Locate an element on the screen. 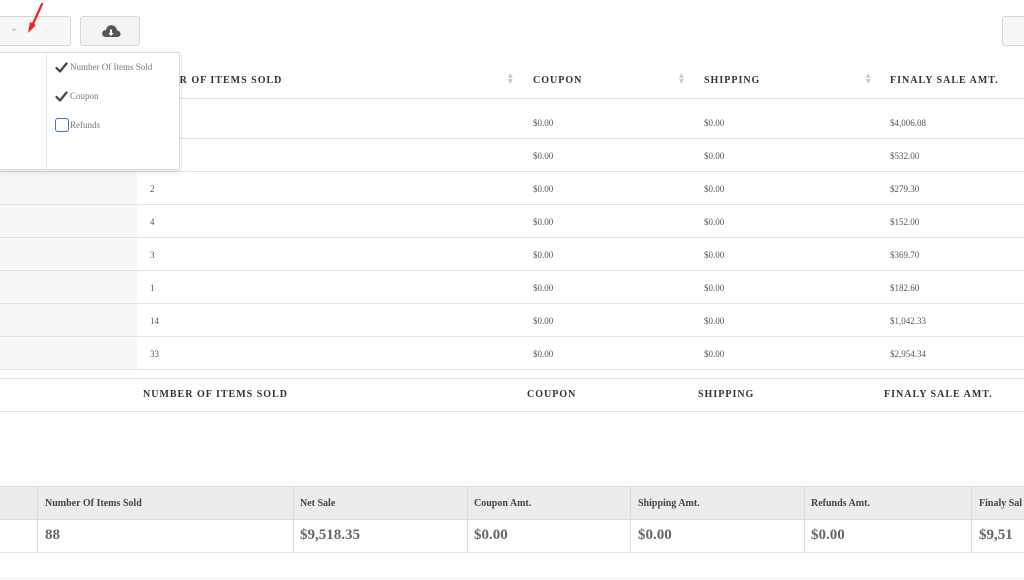  footer-items-sold: NUMBER OF ITEMS SOLD is located at coordinates (215, 394).